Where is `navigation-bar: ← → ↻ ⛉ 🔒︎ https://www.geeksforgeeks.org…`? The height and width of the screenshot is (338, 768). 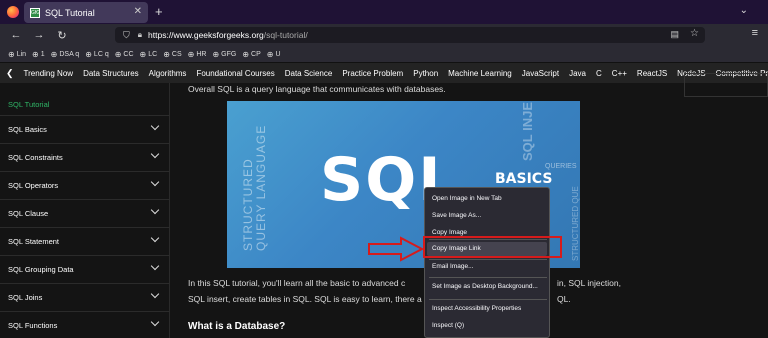
navigation-bar: ← → ↻ ⛉ 🔒︎ https://www.geeksforgeeks.org… is located at coordinates (384, 35).